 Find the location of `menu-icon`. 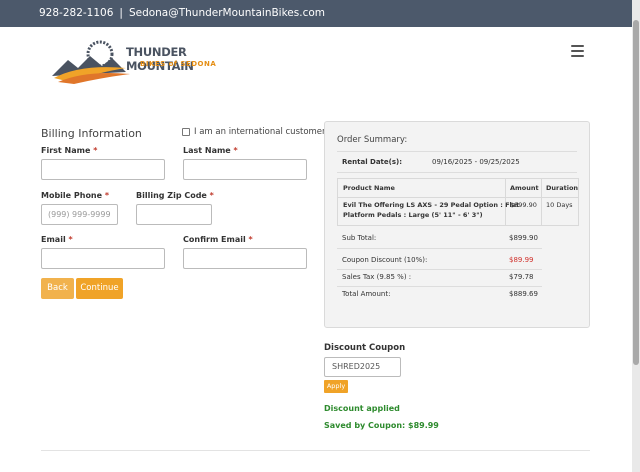

menu-icon is located at coordinates (577, 51).